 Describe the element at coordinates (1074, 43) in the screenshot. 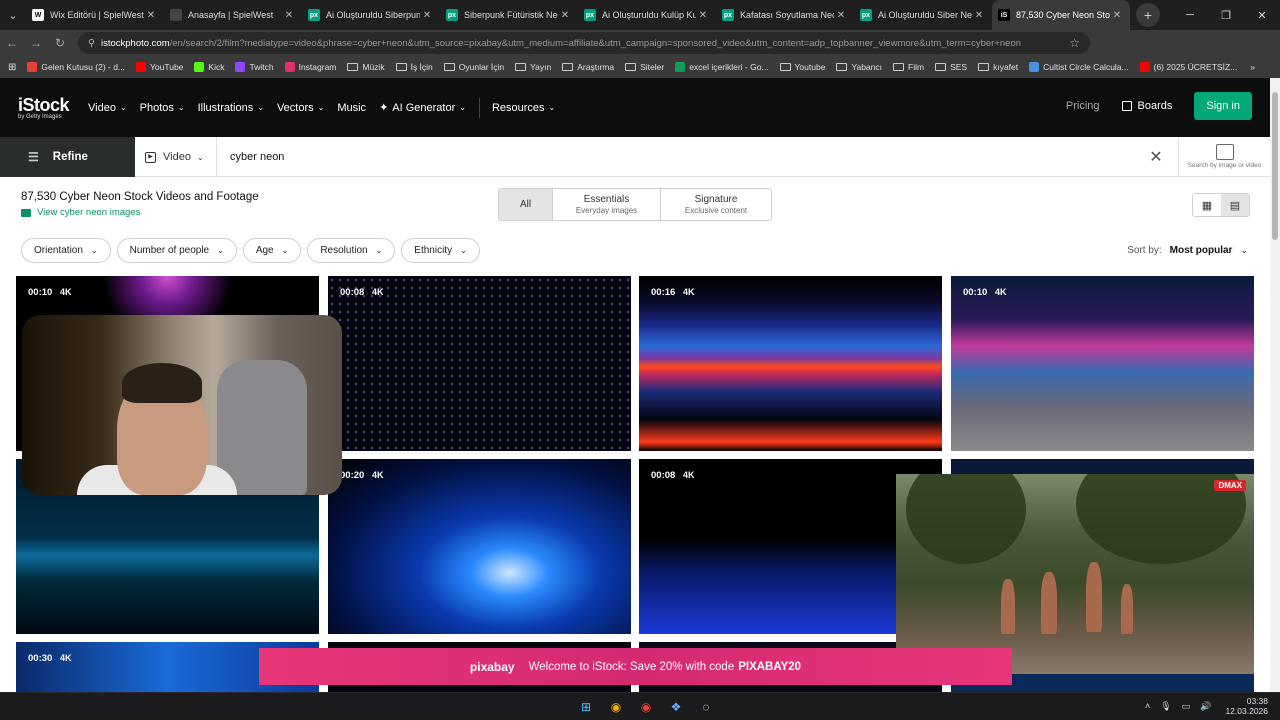

I see `bookmark-star-icon: ☆` at that location.